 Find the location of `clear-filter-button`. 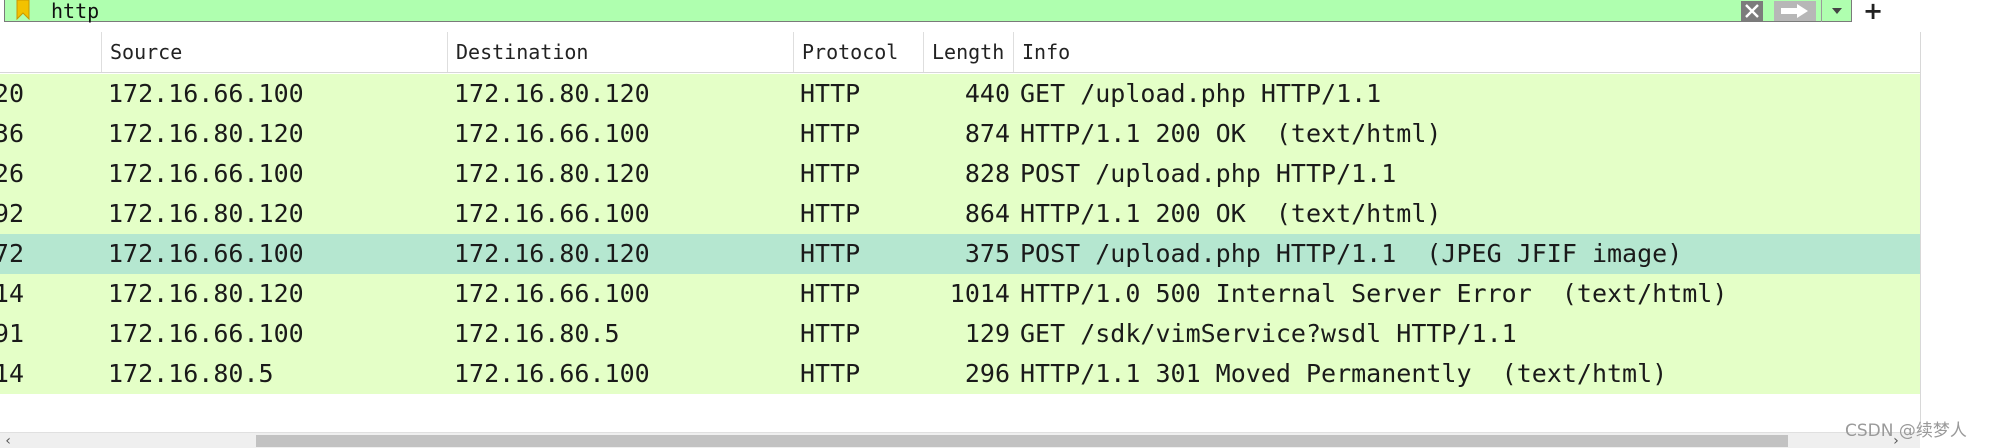

clear-filter-button is located at coordinates (1752, 11).